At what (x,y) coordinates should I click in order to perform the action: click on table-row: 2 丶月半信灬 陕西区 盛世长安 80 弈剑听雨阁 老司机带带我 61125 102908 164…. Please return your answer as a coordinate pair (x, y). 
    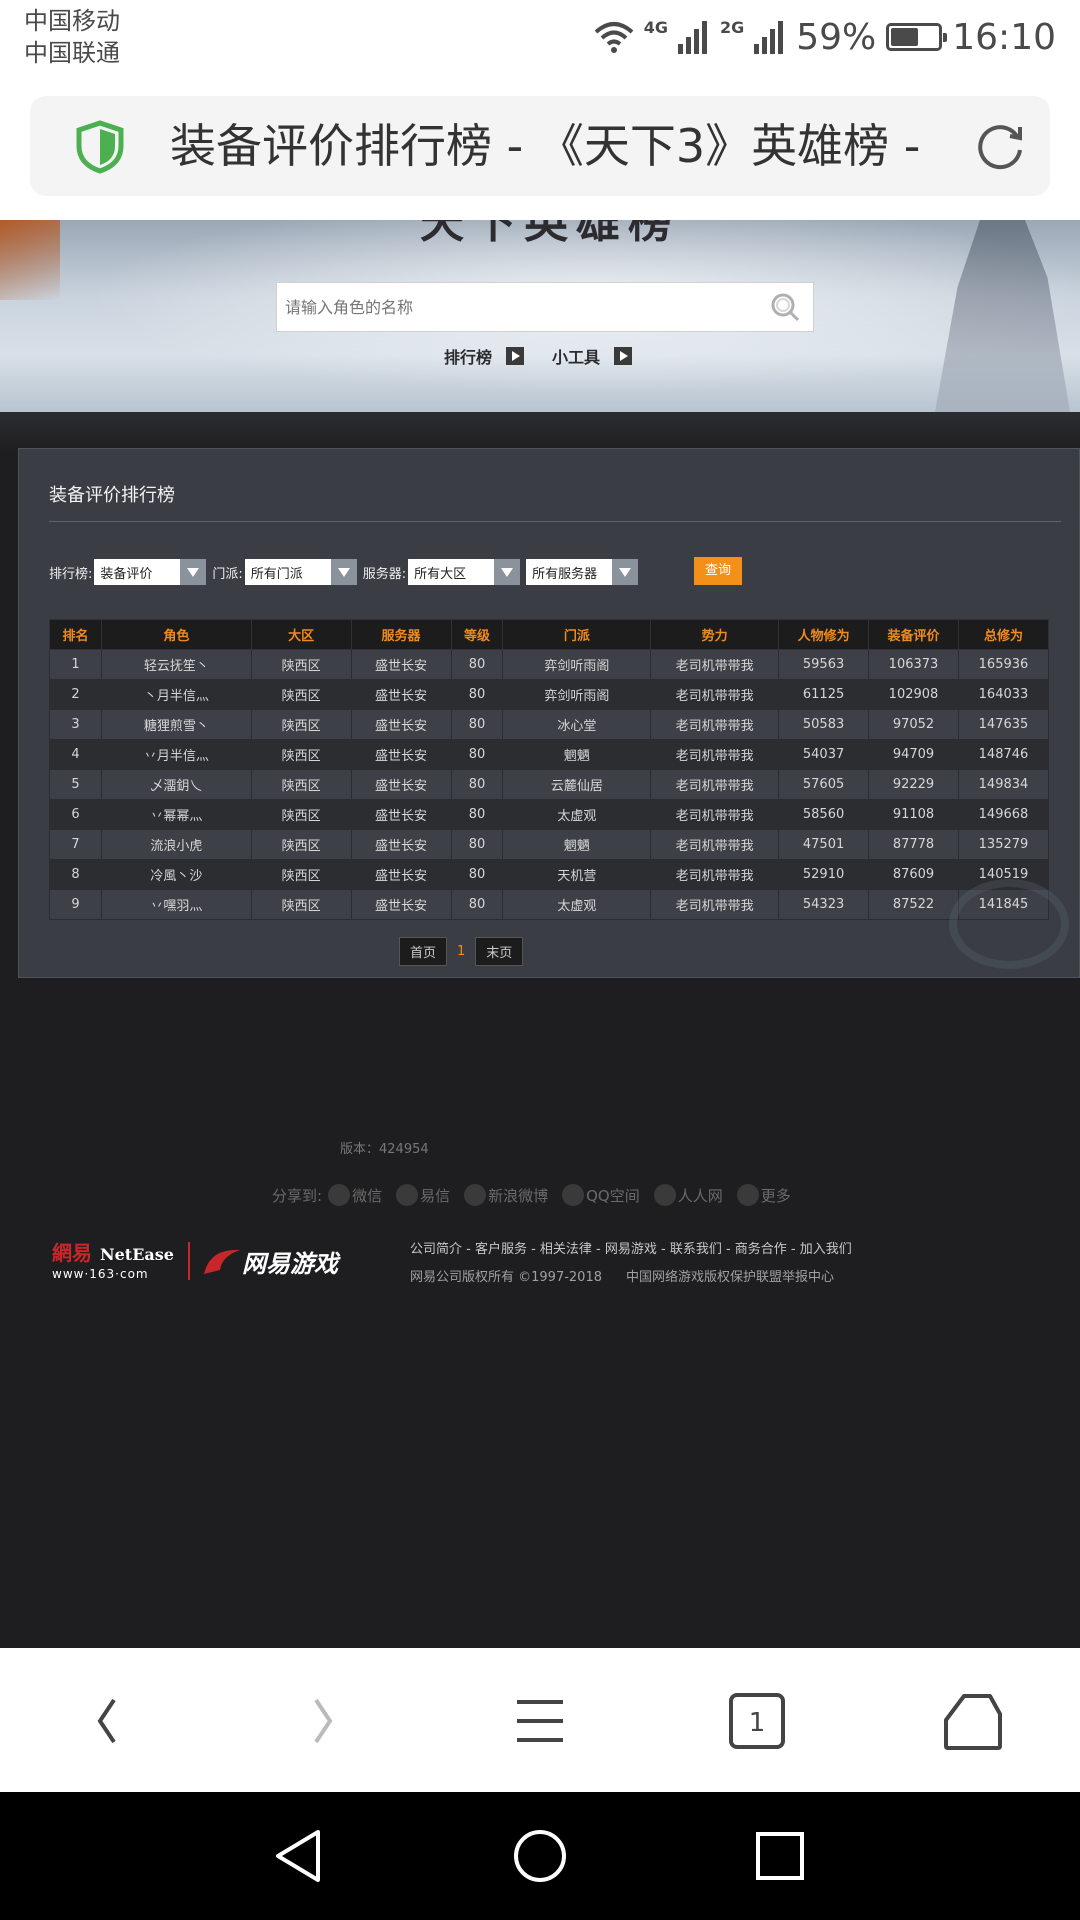
    Looking at the image, I should click on (549, 694).